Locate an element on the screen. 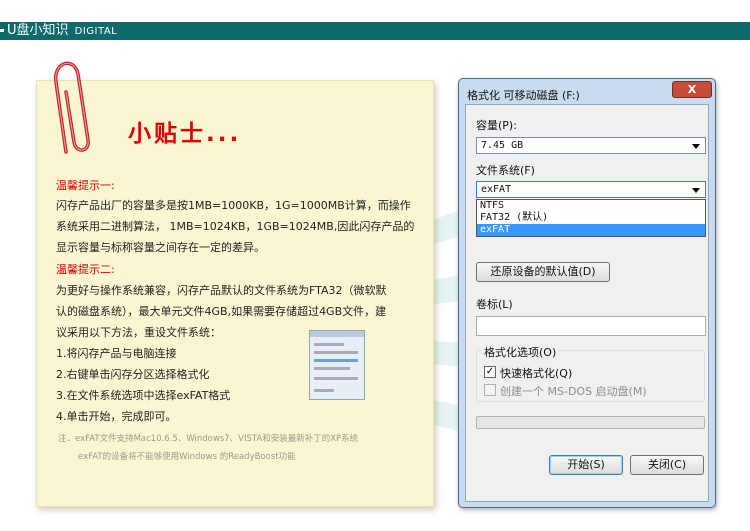  quick-format-label: 快速格式化(Q) is located at coordinates (536, 373).